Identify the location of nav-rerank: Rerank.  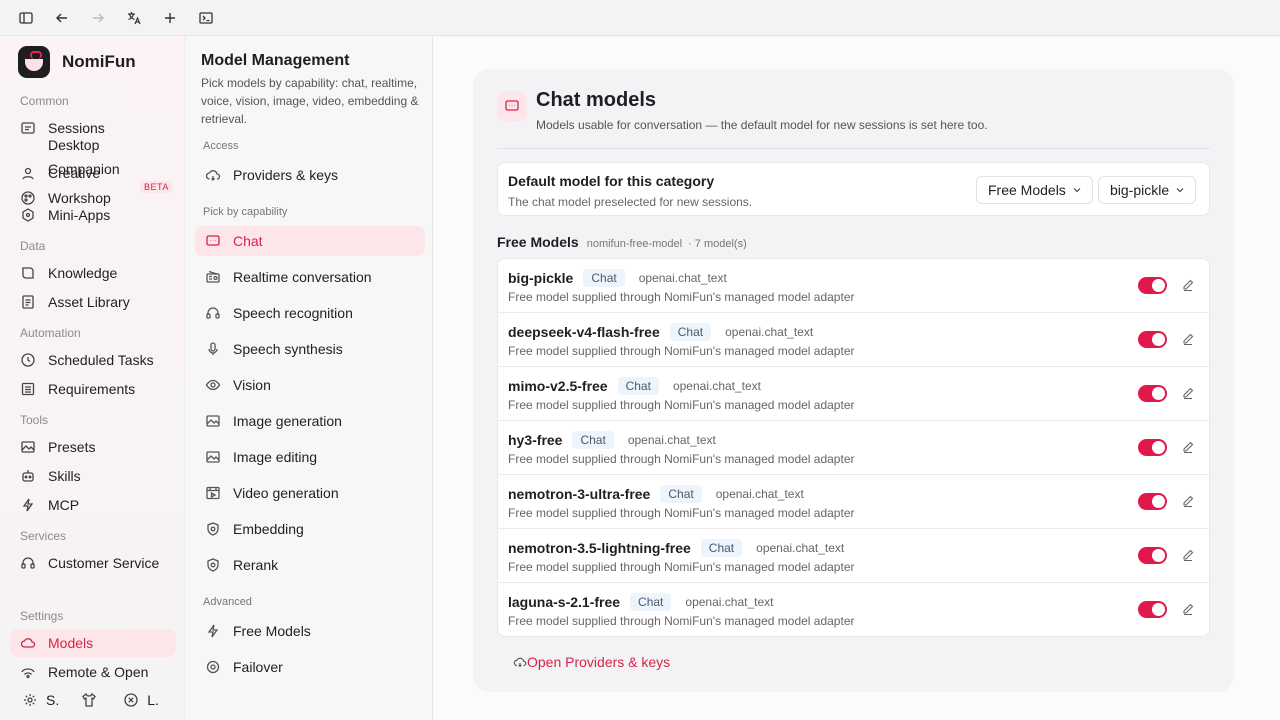
(241, 565).